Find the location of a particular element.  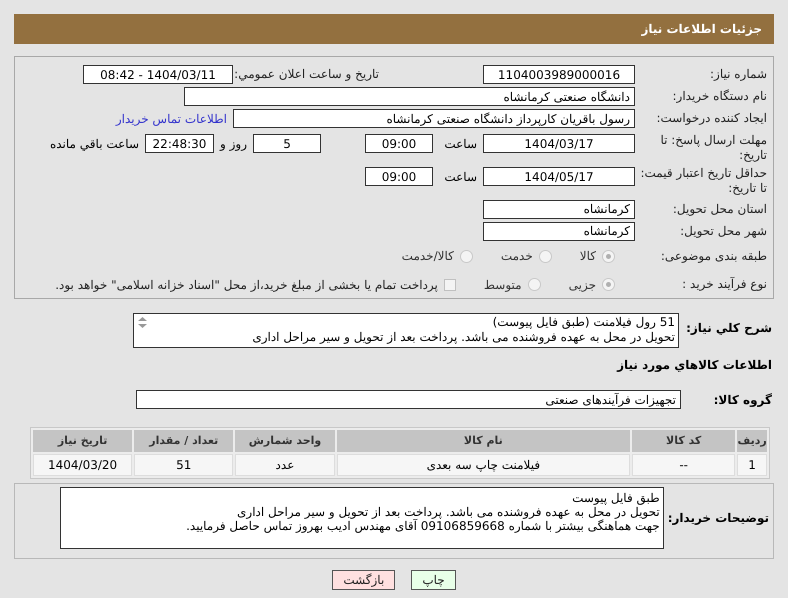

validity-time-field: 09:00 is located at coordinates (399, 176).